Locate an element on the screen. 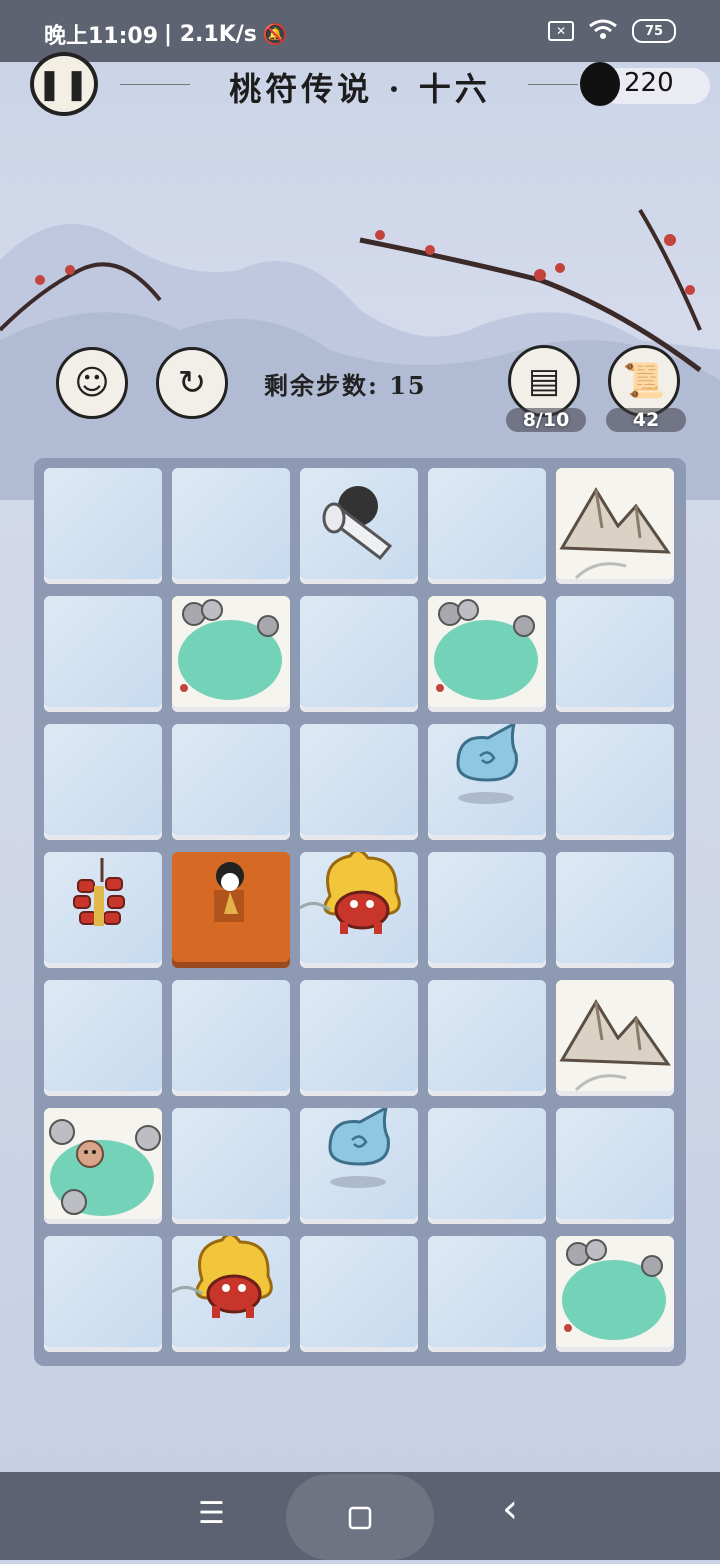 This screenshot has height=1564, width=720. board-cell-r3-c1 is located at coordinates (231, 910).